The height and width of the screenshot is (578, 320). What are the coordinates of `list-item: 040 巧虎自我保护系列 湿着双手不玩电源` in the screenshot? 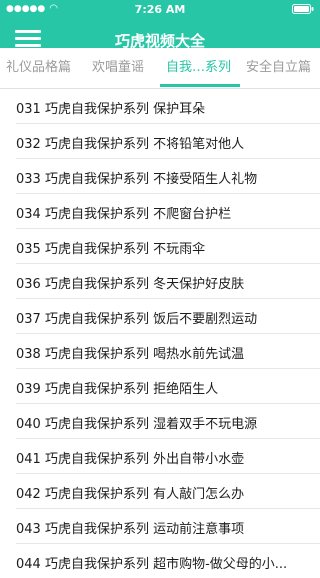 It's located at (168, 421).